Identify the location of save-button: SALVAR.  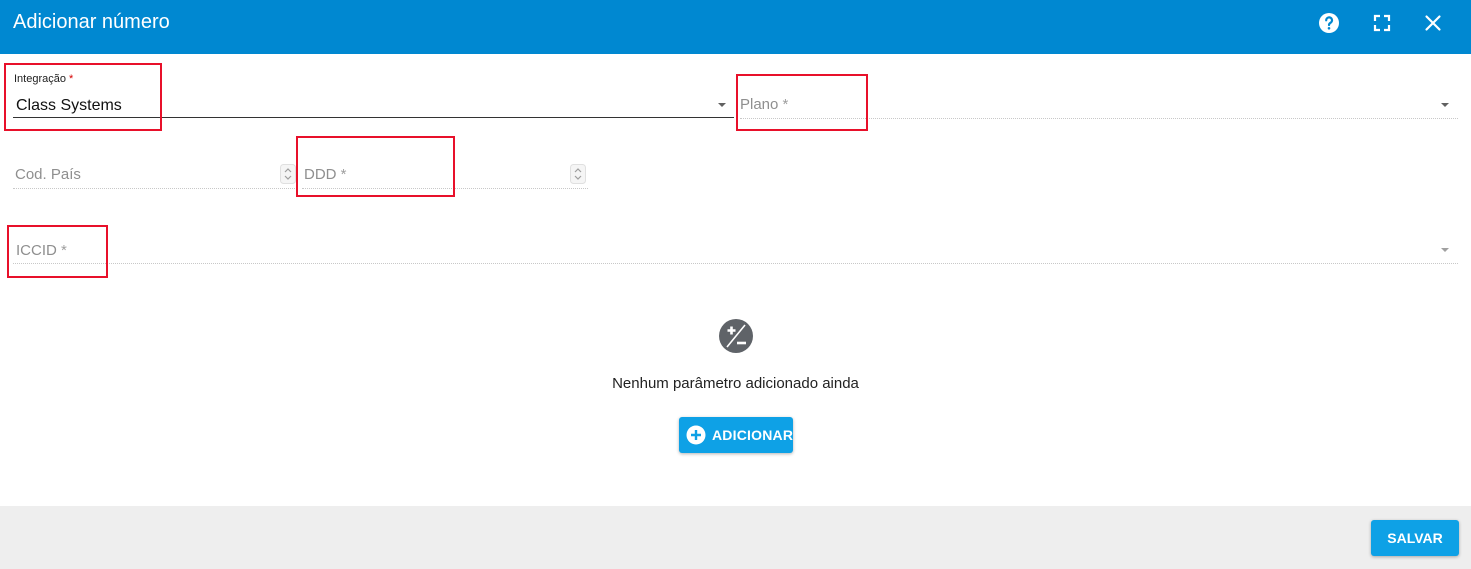
(1415, 538).